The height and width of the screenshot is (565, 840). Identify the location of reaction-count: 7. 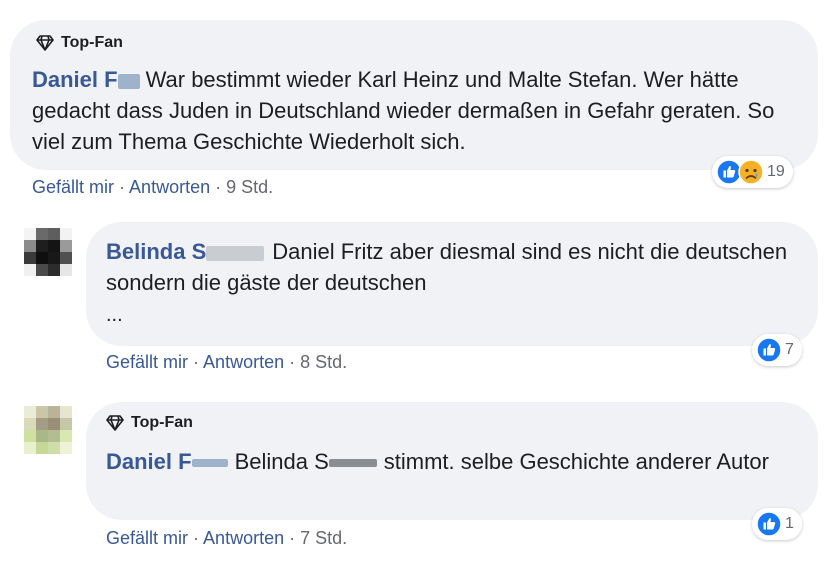
(789, 349).